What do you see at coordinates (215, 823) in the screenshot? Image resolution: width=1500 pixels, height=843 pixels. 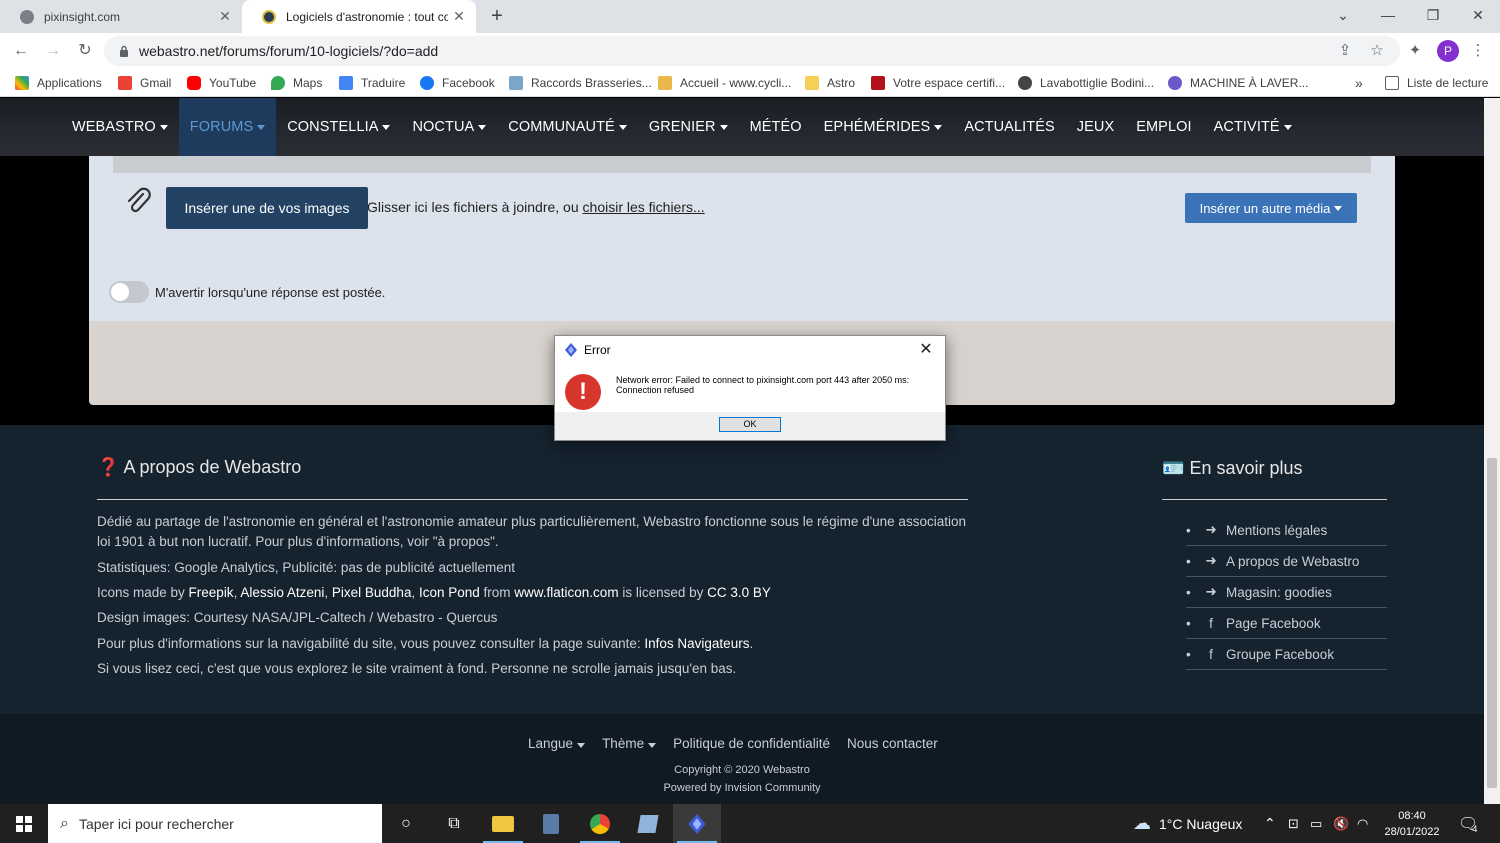 I see `taskbar-search: ⌕ Taper ici pour rechercher` at bounding box center [215, 823].